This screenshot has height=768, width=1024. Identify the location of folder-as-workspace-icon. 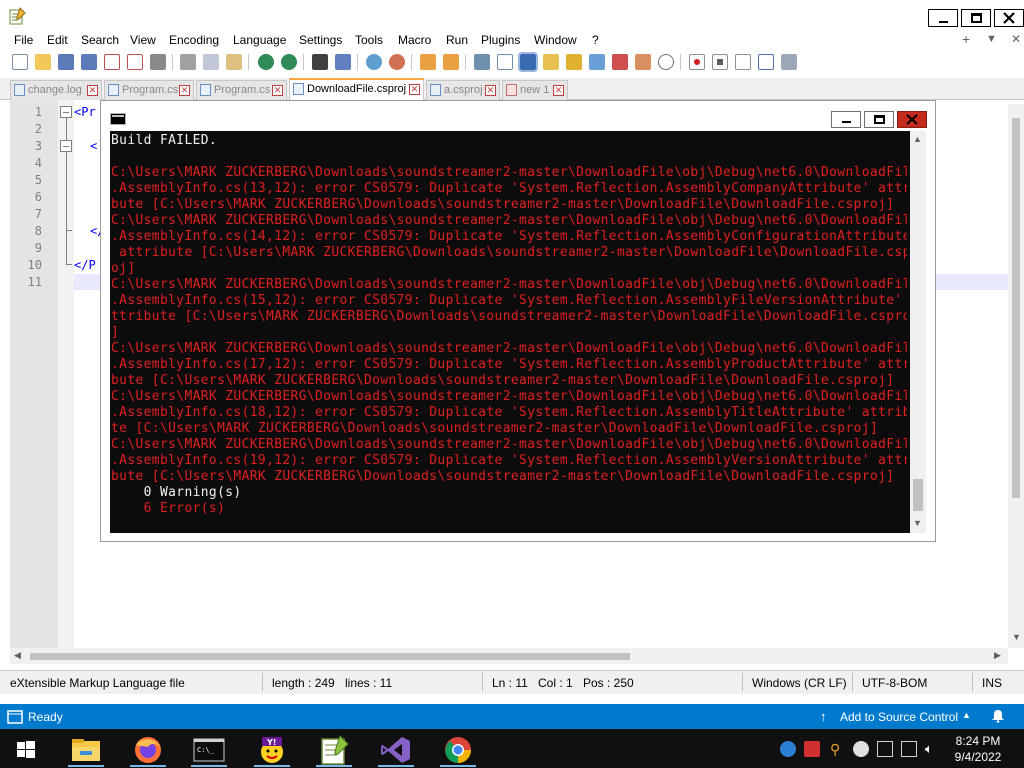
(643, 62).